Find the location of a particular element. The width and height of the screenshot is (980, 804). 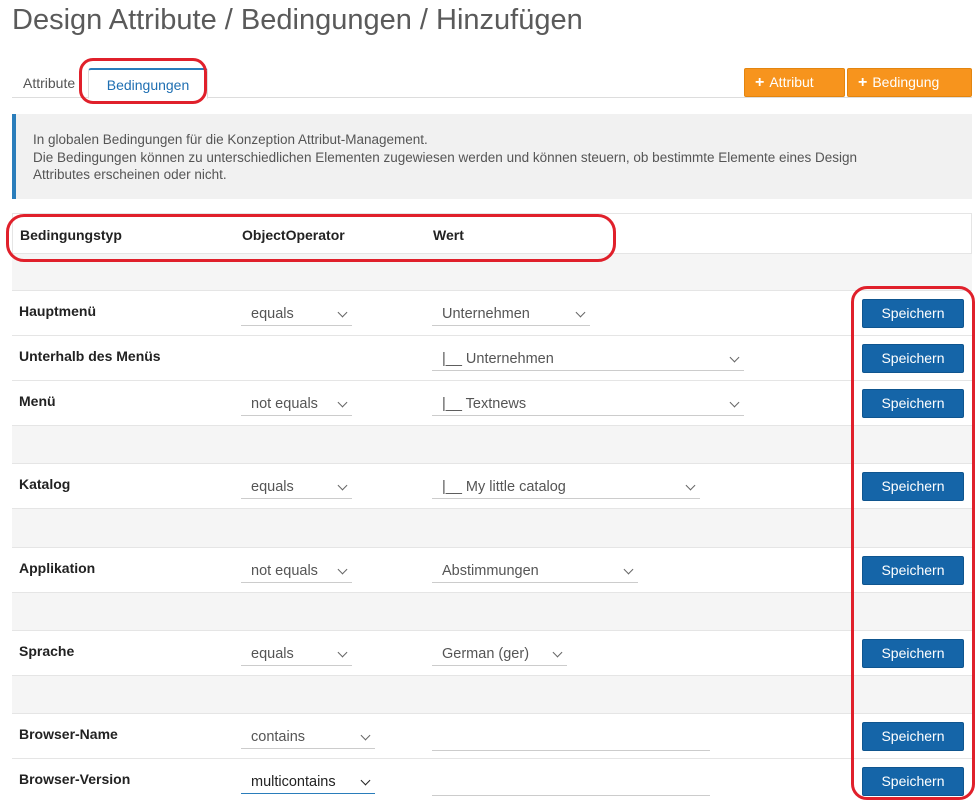

value-text: |__ Textnews is located at coordinates (484, 404).